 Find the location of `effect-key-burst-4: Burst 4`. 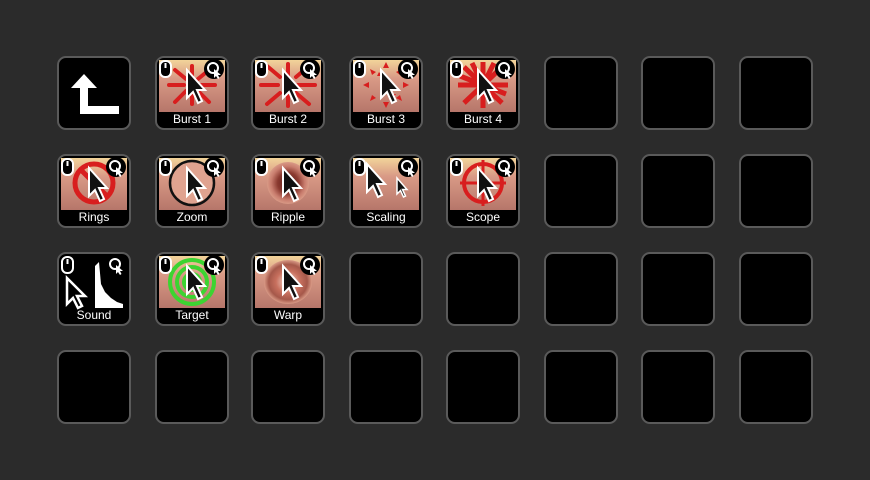

effect-key-burst-4: Burst 4 is located at coordinates (483, 93).